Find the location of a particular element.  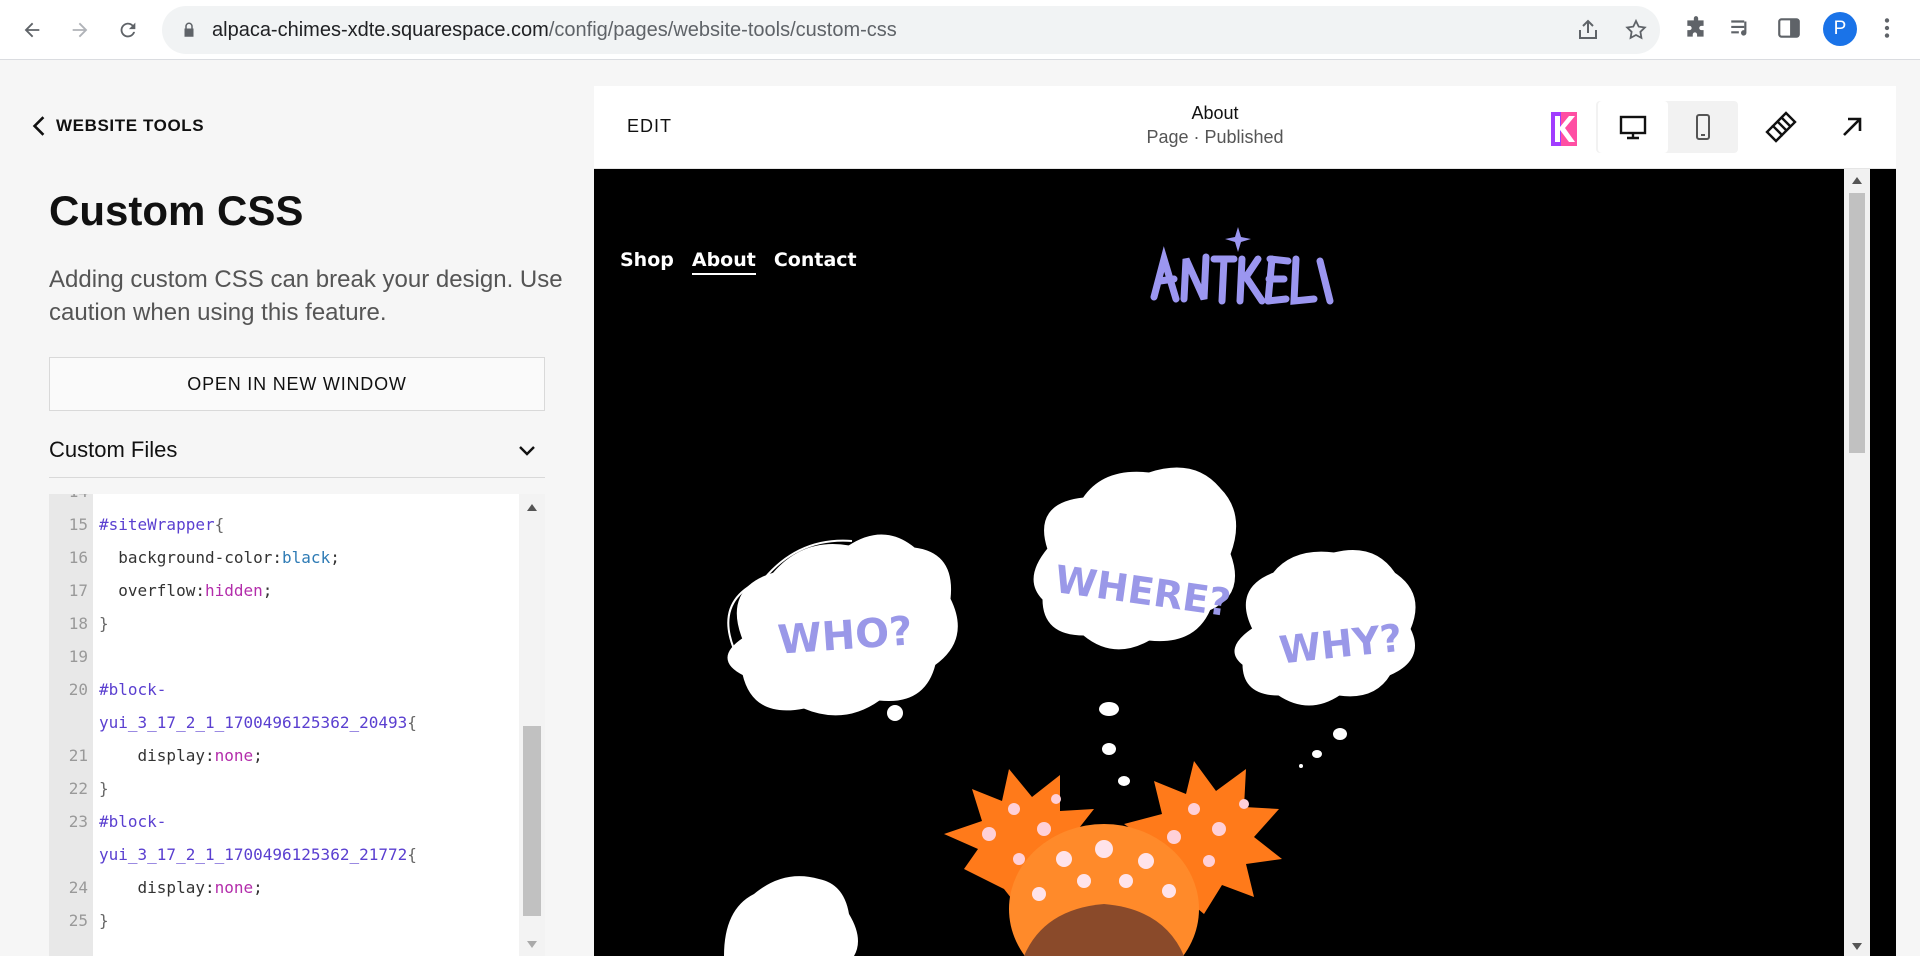

line-number: 18 is located at coordinates (78, 623).